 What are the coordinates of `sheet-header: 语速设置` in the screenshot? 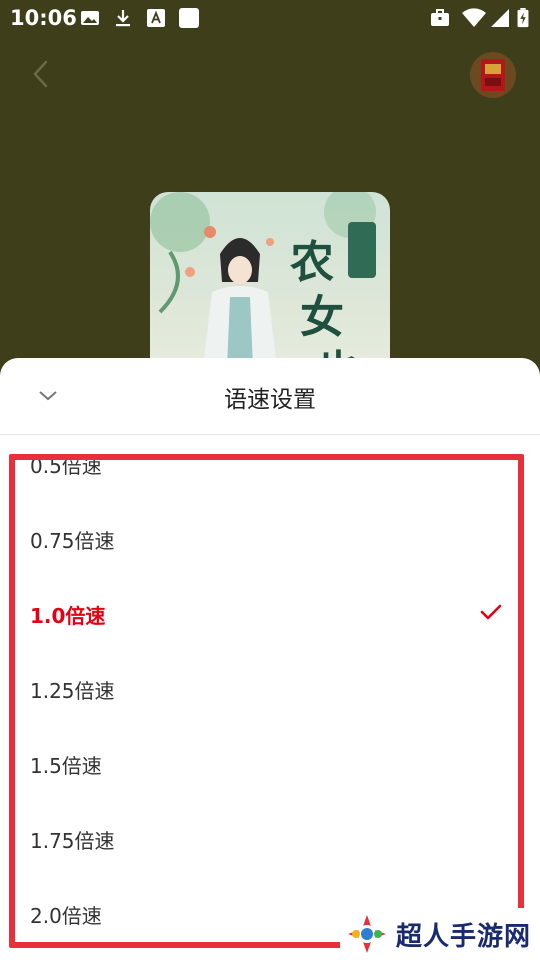 It's located at (270, 396).